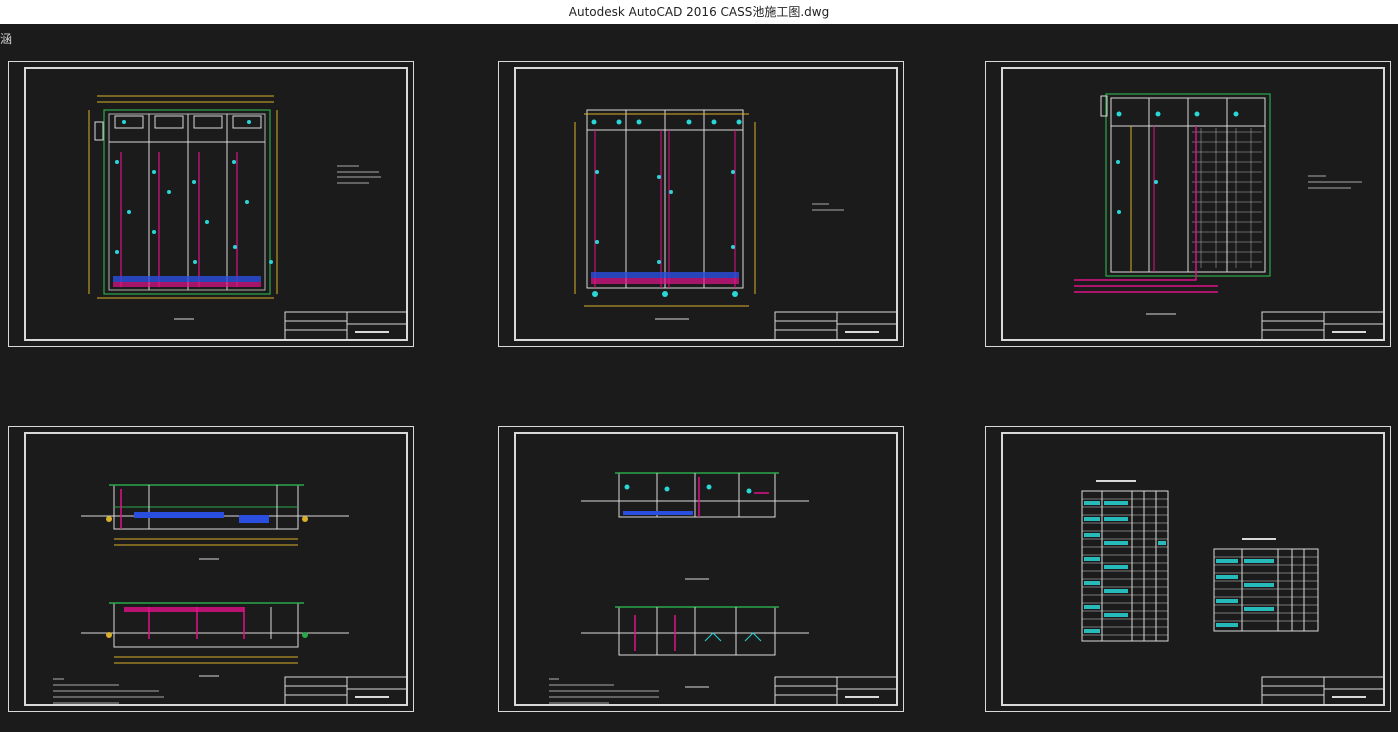 This screenshot has height=732, width=1398. I want to click on canvas-corner-glyph: 涵, so click(6, 39).